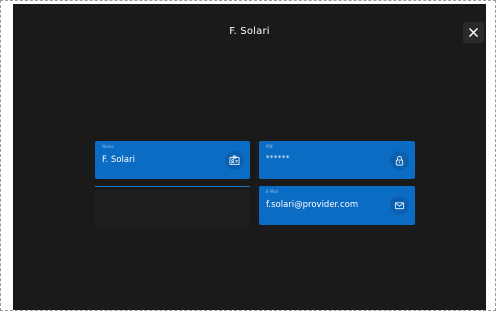  I want to click on id-card-icon, so click(234, 160).